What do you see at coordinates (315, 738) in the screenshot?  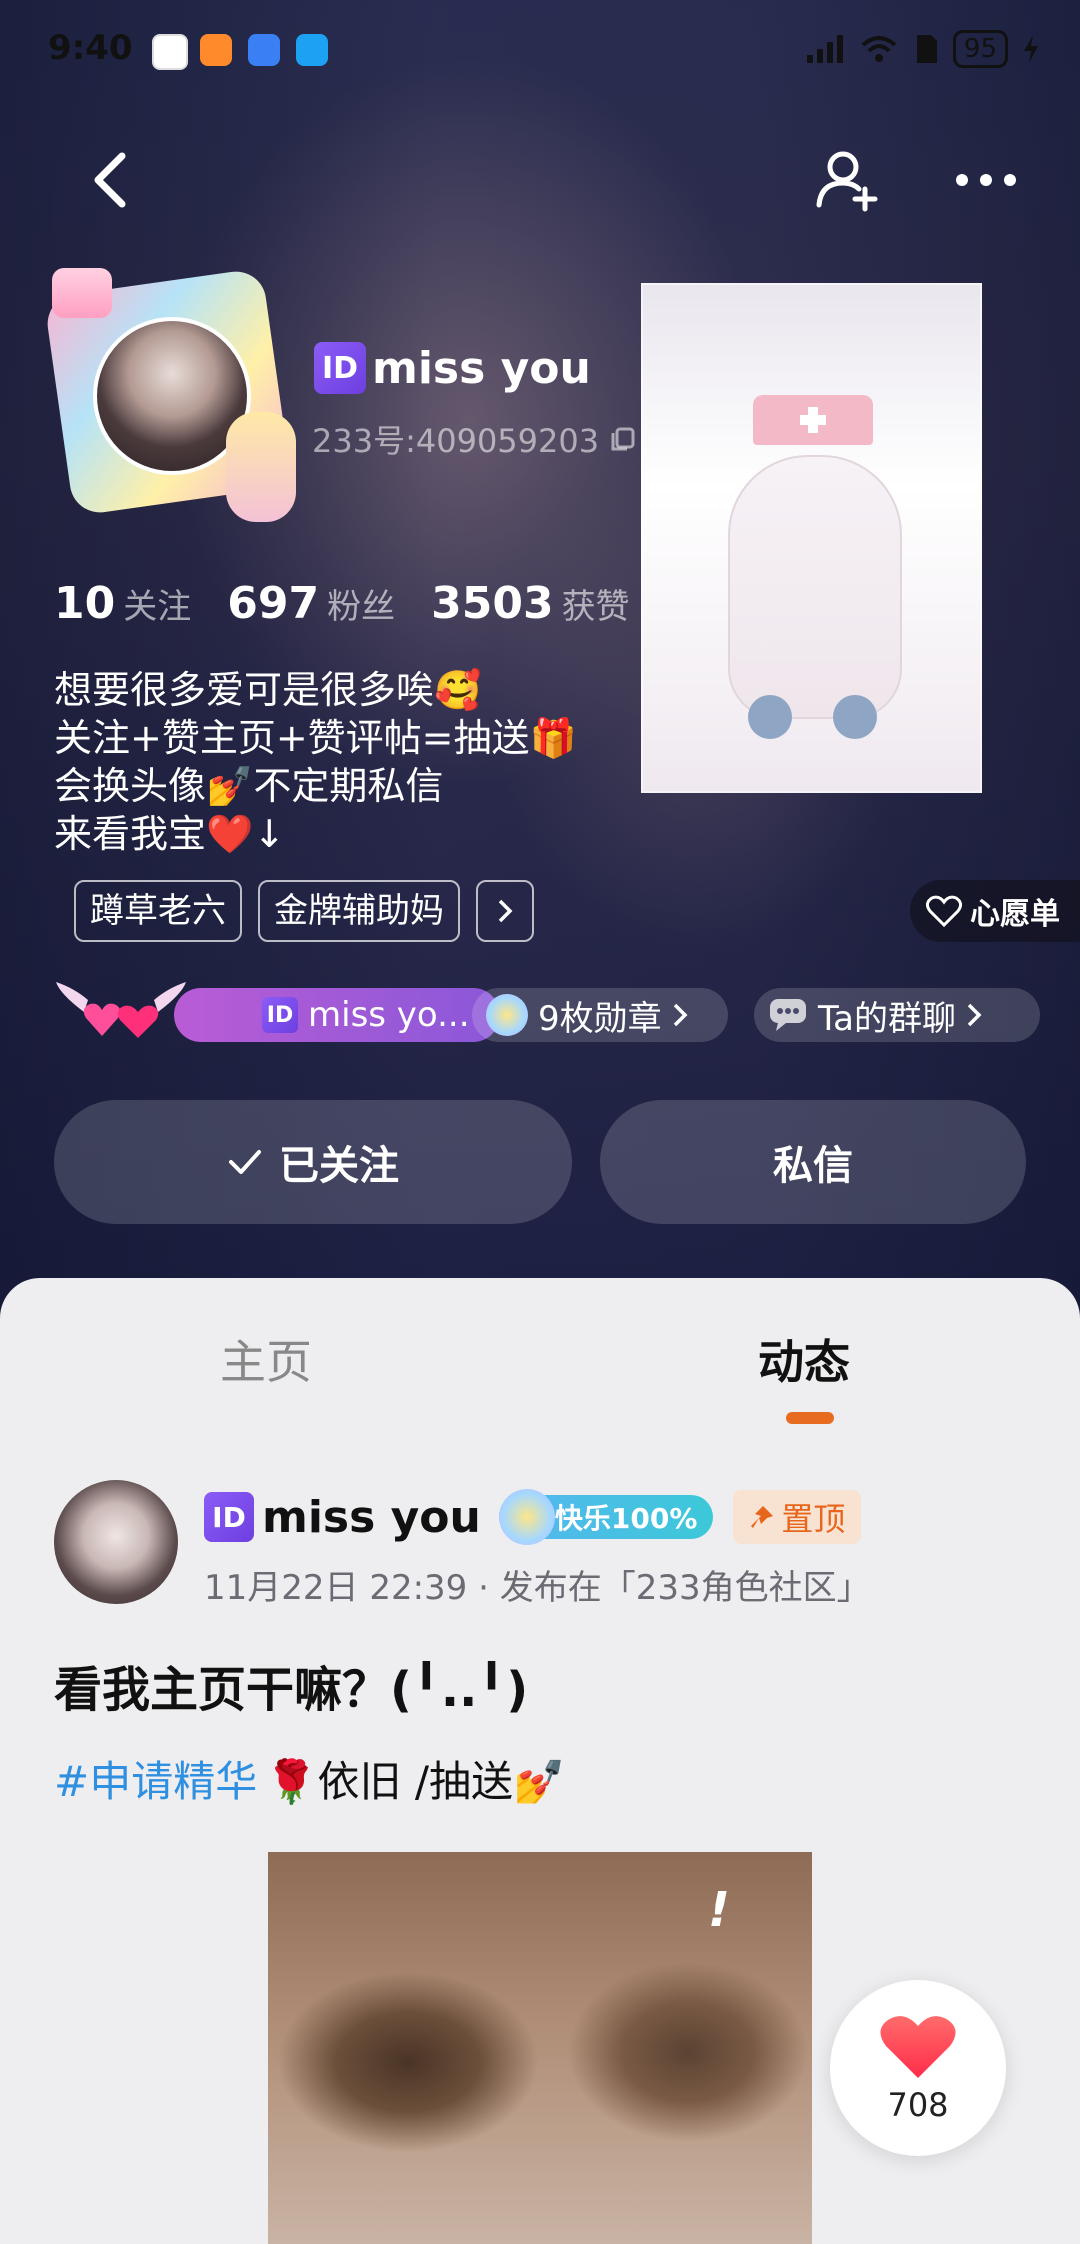 I see `bio-line: 关注+赞主页+赞评帖=抽送🎁` at bounding box center [315, 738].